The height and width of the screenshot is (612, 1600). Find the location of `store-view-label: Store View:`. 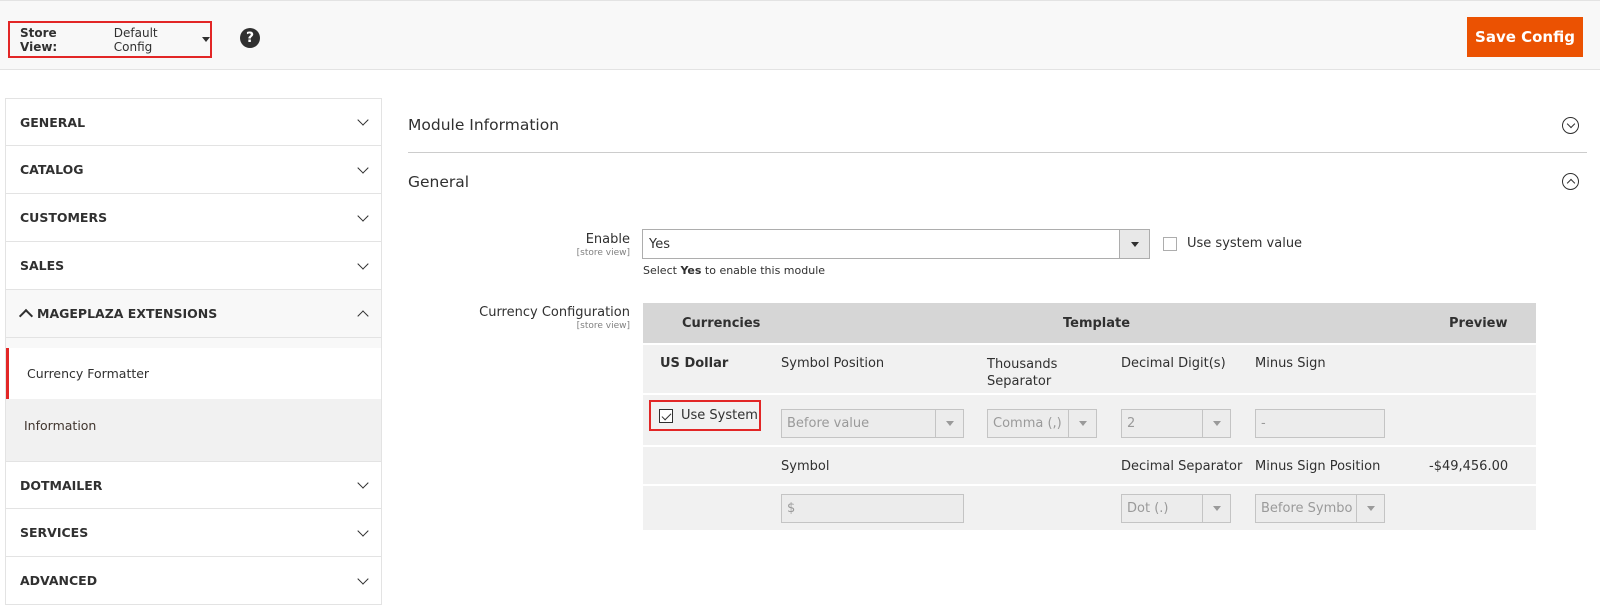

store-view-label: Store View: is located at coordinates (39, 39).